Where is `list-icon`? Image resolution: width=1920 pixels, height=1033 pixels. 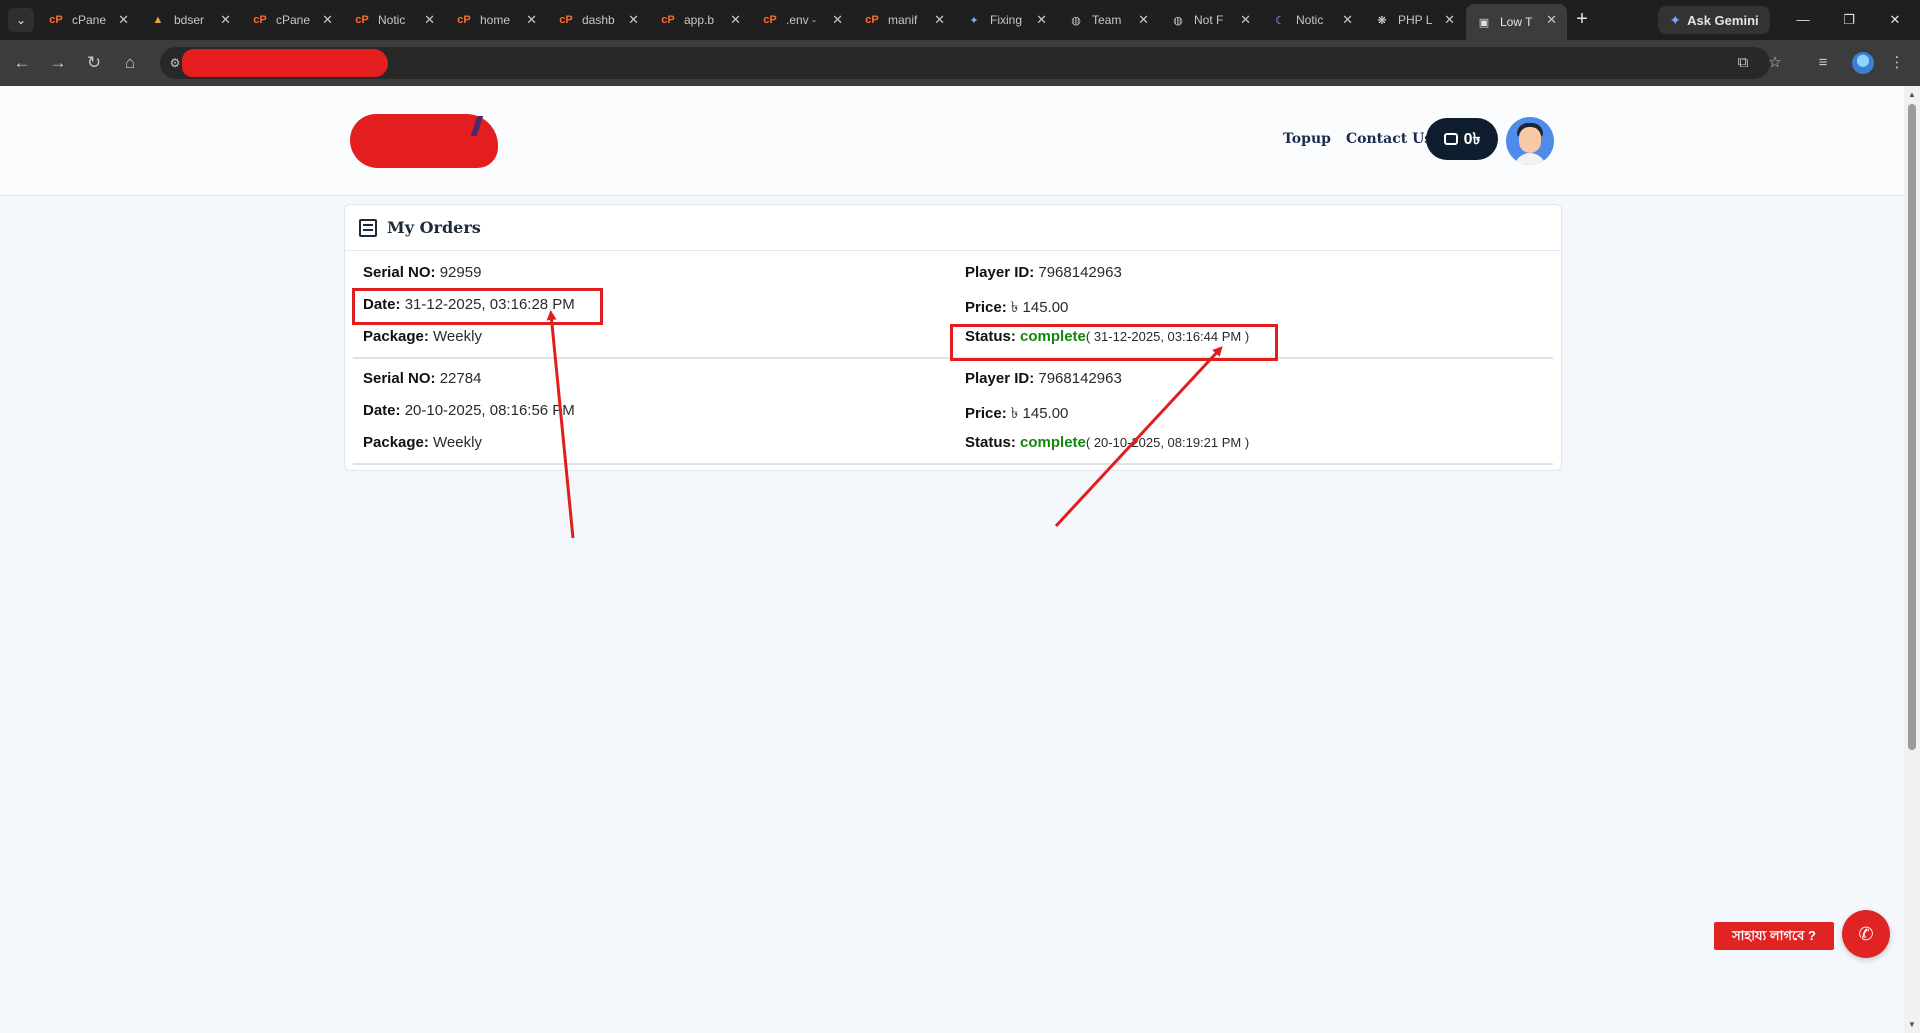
list-icon is located at coordinates (368, 227).